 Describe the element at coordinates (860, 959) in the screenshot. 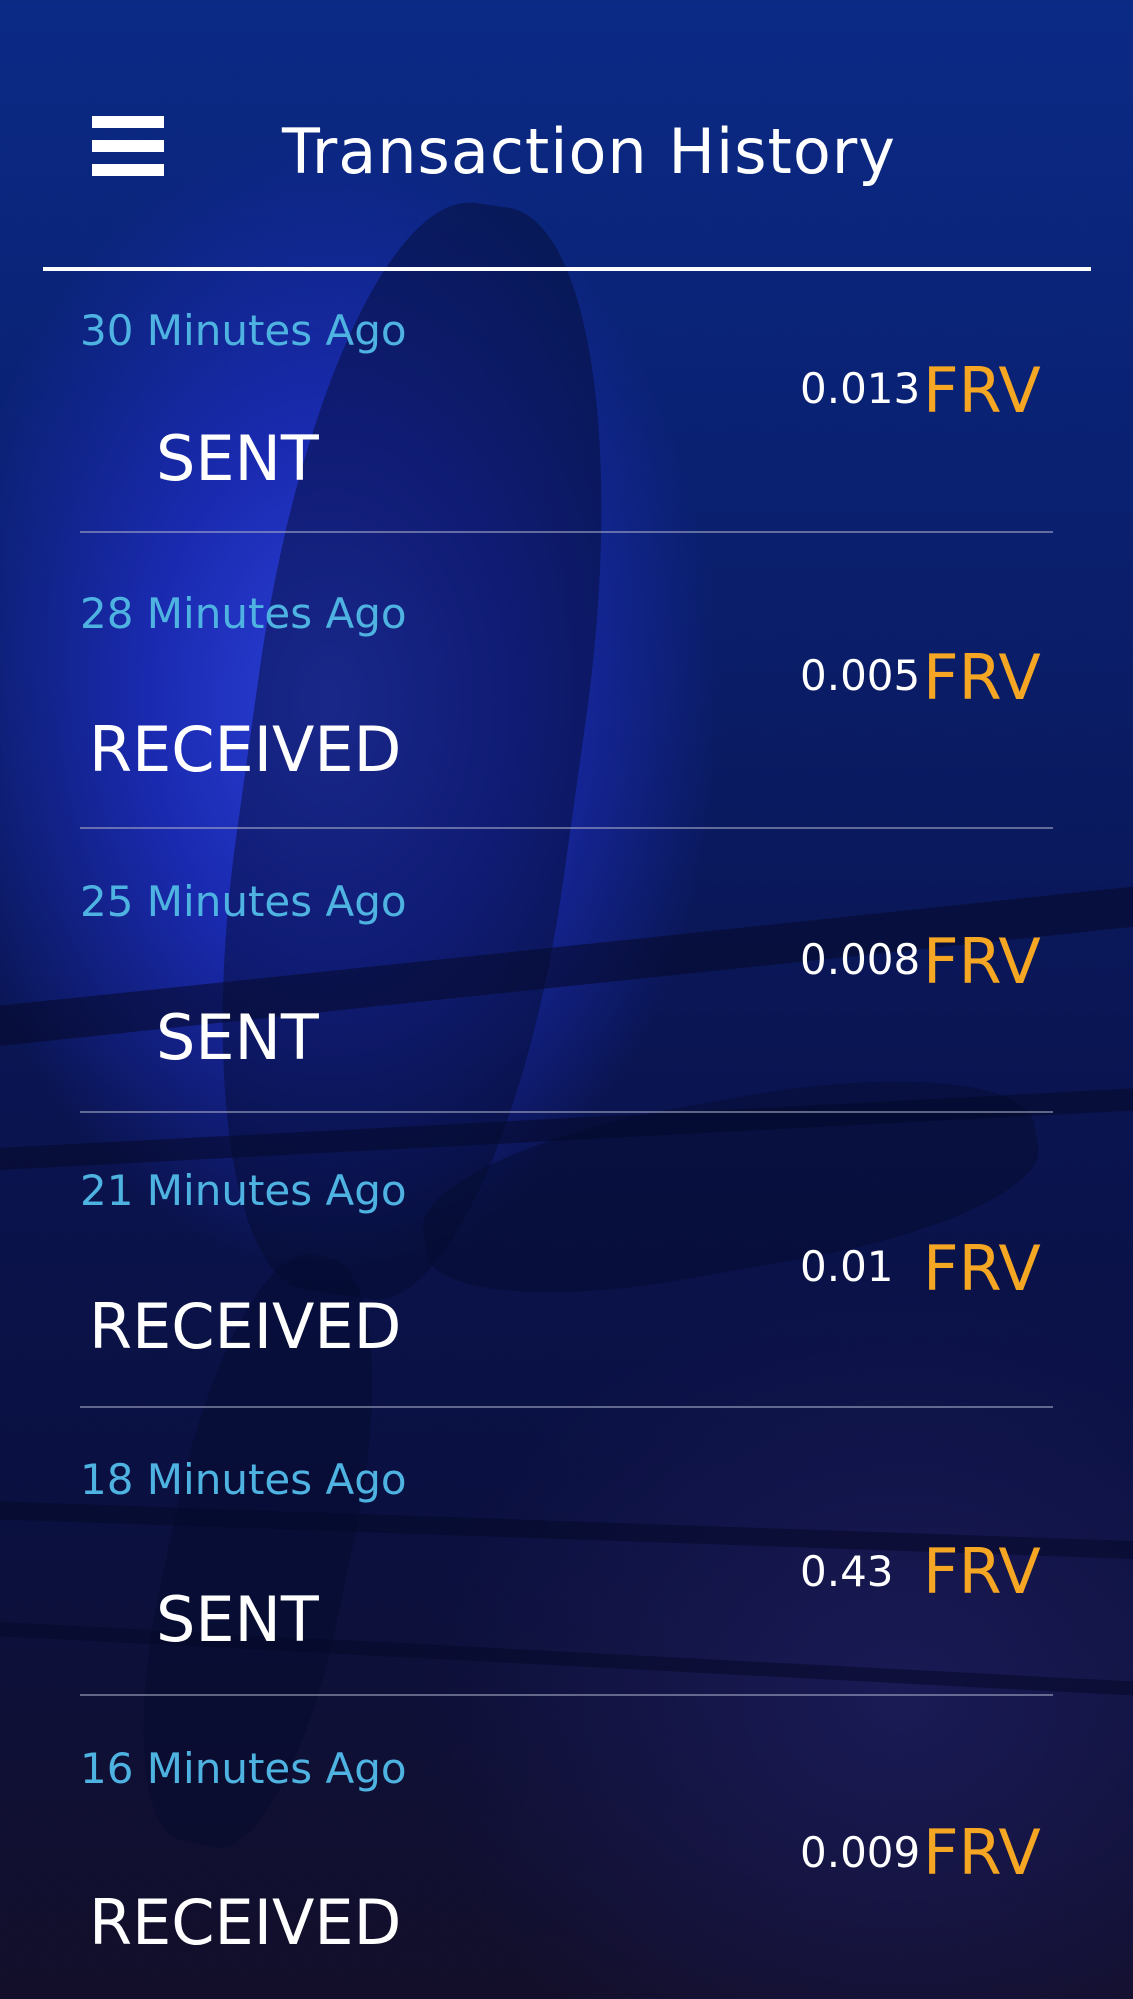

I see `transaction-amount: 0.008` at that location.